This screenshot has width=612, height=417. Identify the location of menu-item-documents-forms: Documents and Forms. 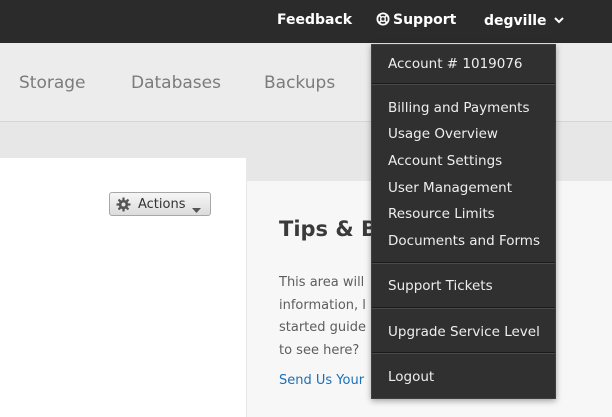
(464, 241).